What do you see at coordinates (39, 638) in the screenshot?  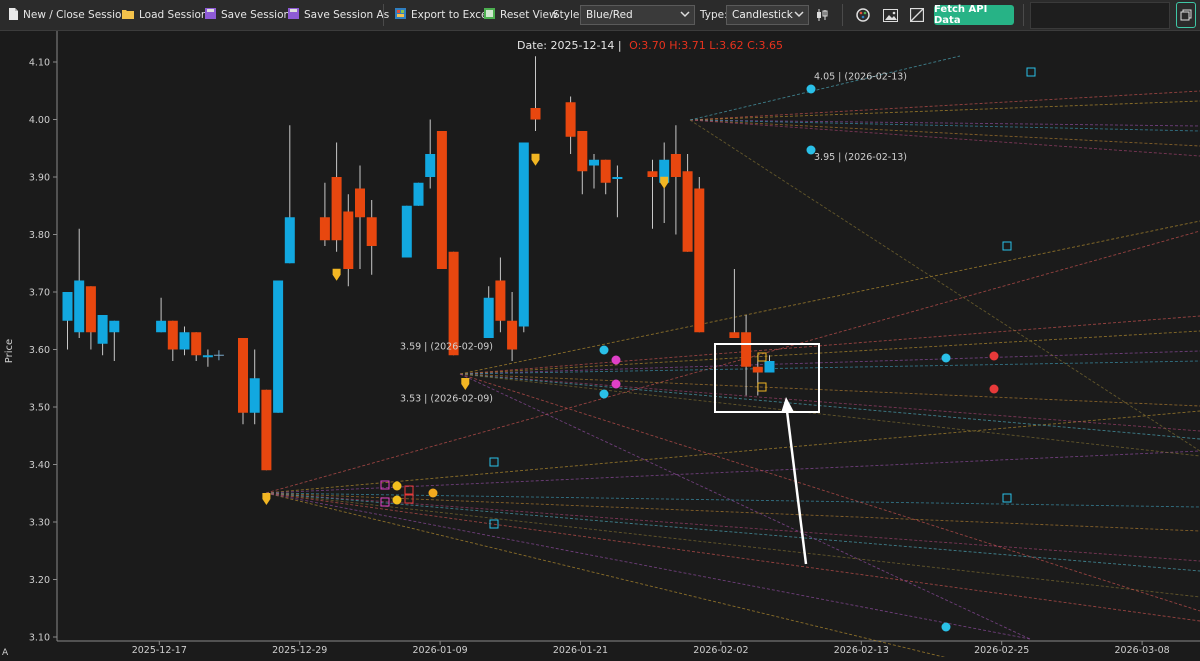 I see `y-tick-label: 3.10` at bounding box center [39, 638].